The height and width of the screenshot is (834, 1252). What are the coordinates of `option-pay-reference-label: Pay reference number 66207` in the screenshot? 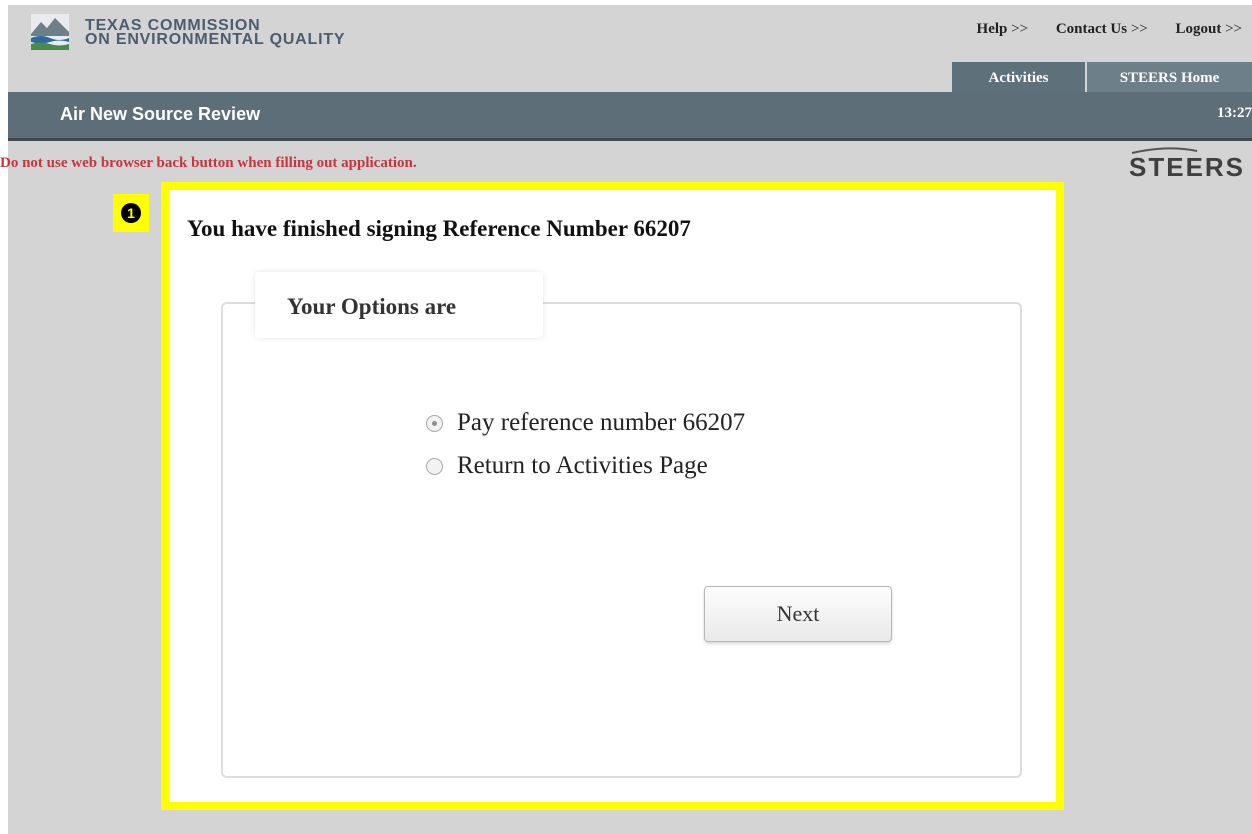 It's located at (601, 422).